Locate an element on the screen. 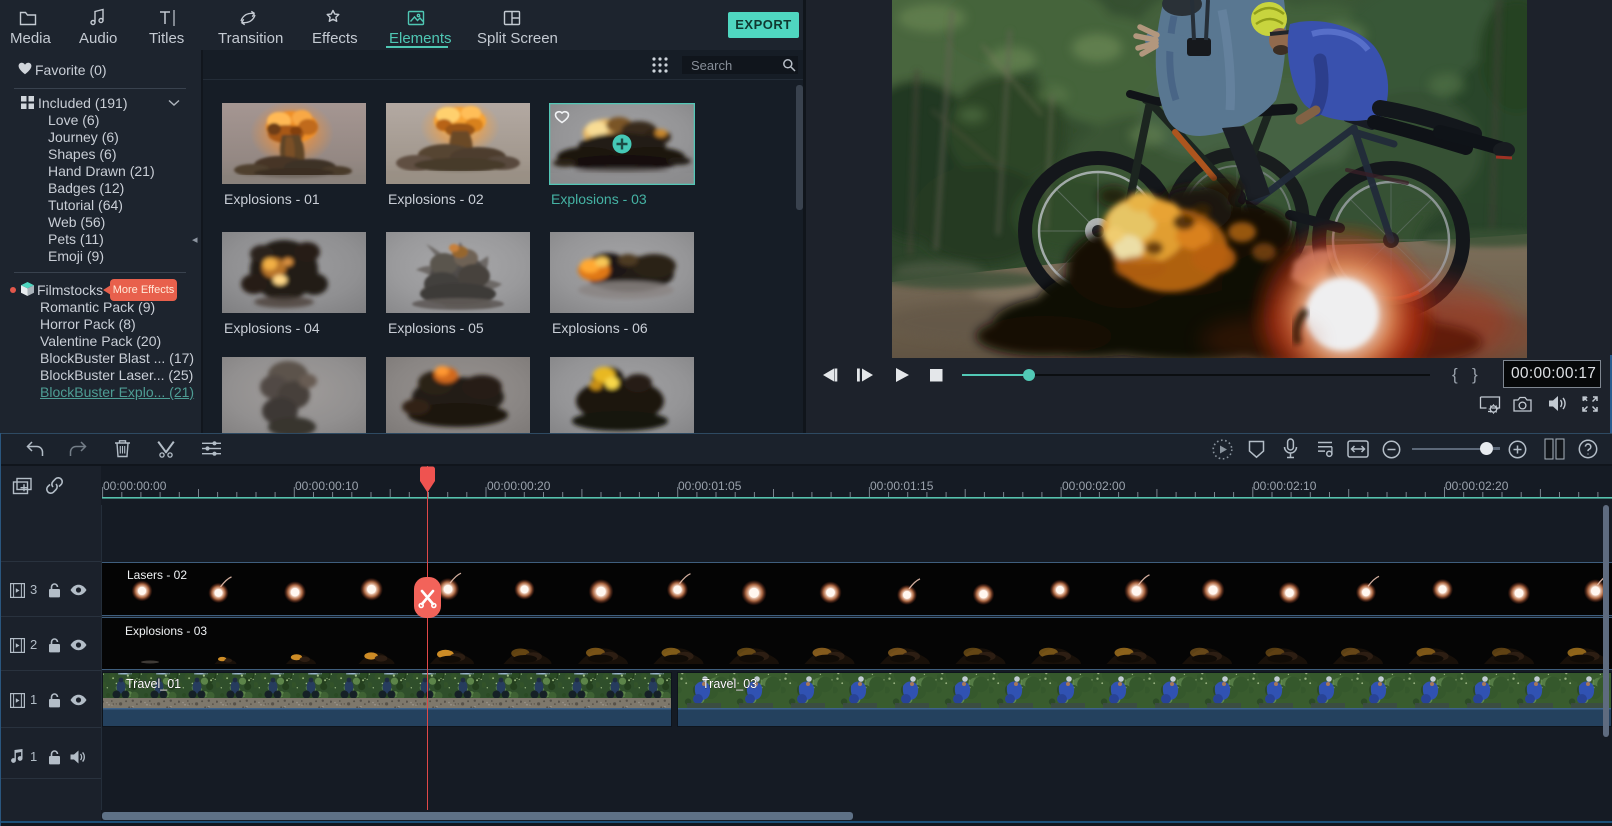 The width and height of the screenshot is (1612, 826). svg-text: Travel_03 is located at coordinates (729, 684).